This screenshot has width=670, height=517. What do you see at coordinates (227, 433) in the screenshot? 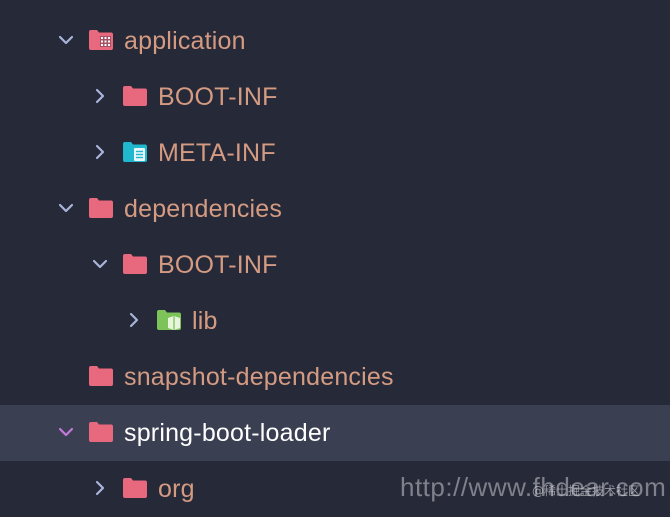
I see `tree-item-label: spring-boot-loader` at bounding box center [227, 433].